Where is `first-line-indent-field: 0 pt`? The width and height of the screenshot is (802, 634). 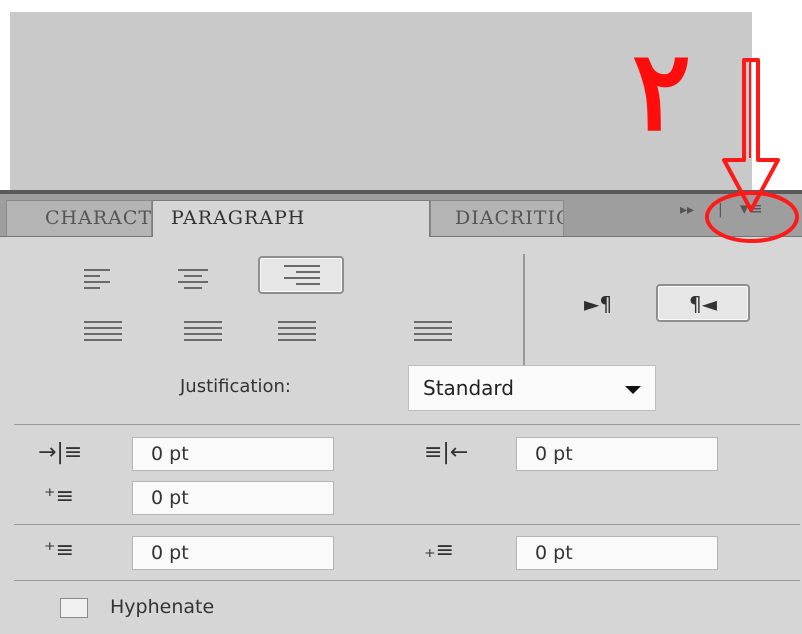
first-line-indent-field: 0 pt is located at coordinates (233, 498).